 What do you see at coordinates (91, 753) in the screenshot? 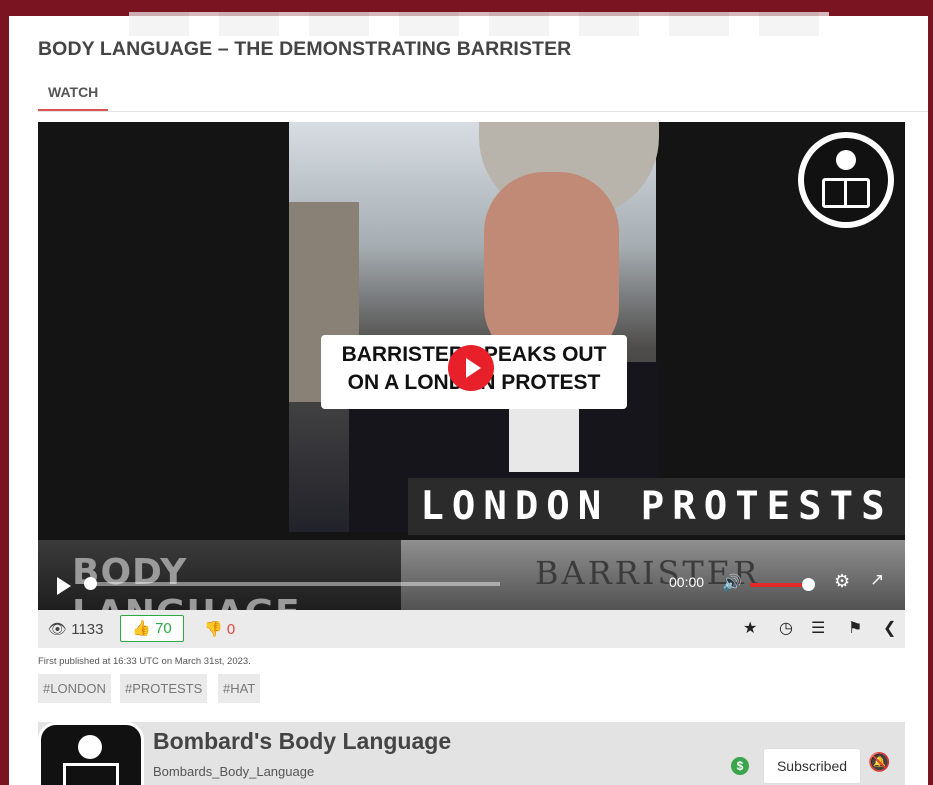
I see `channel-avatar` at bounding box center [91, 753].